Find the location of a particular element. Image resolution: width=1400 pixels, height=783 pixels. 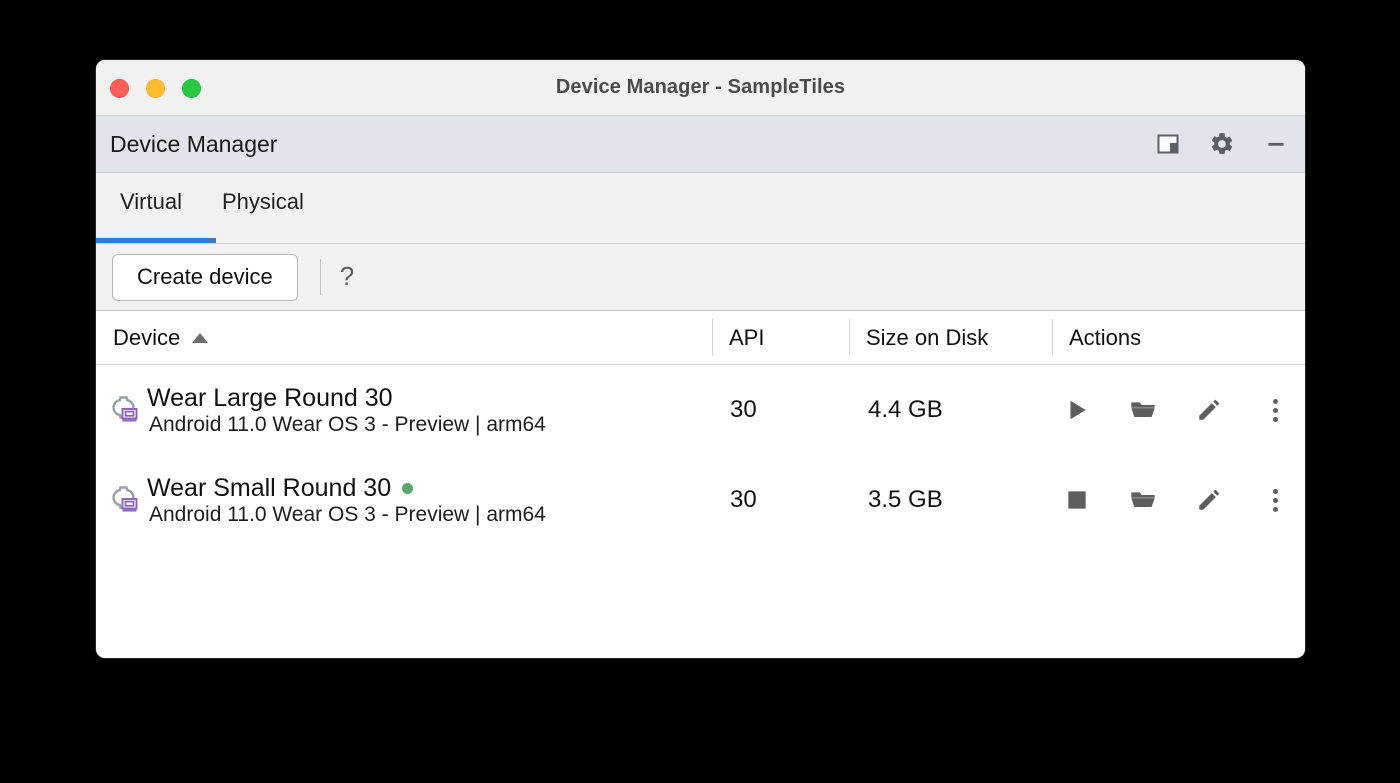

tab-virtual: Virtual is located at coordinates (151, 202).